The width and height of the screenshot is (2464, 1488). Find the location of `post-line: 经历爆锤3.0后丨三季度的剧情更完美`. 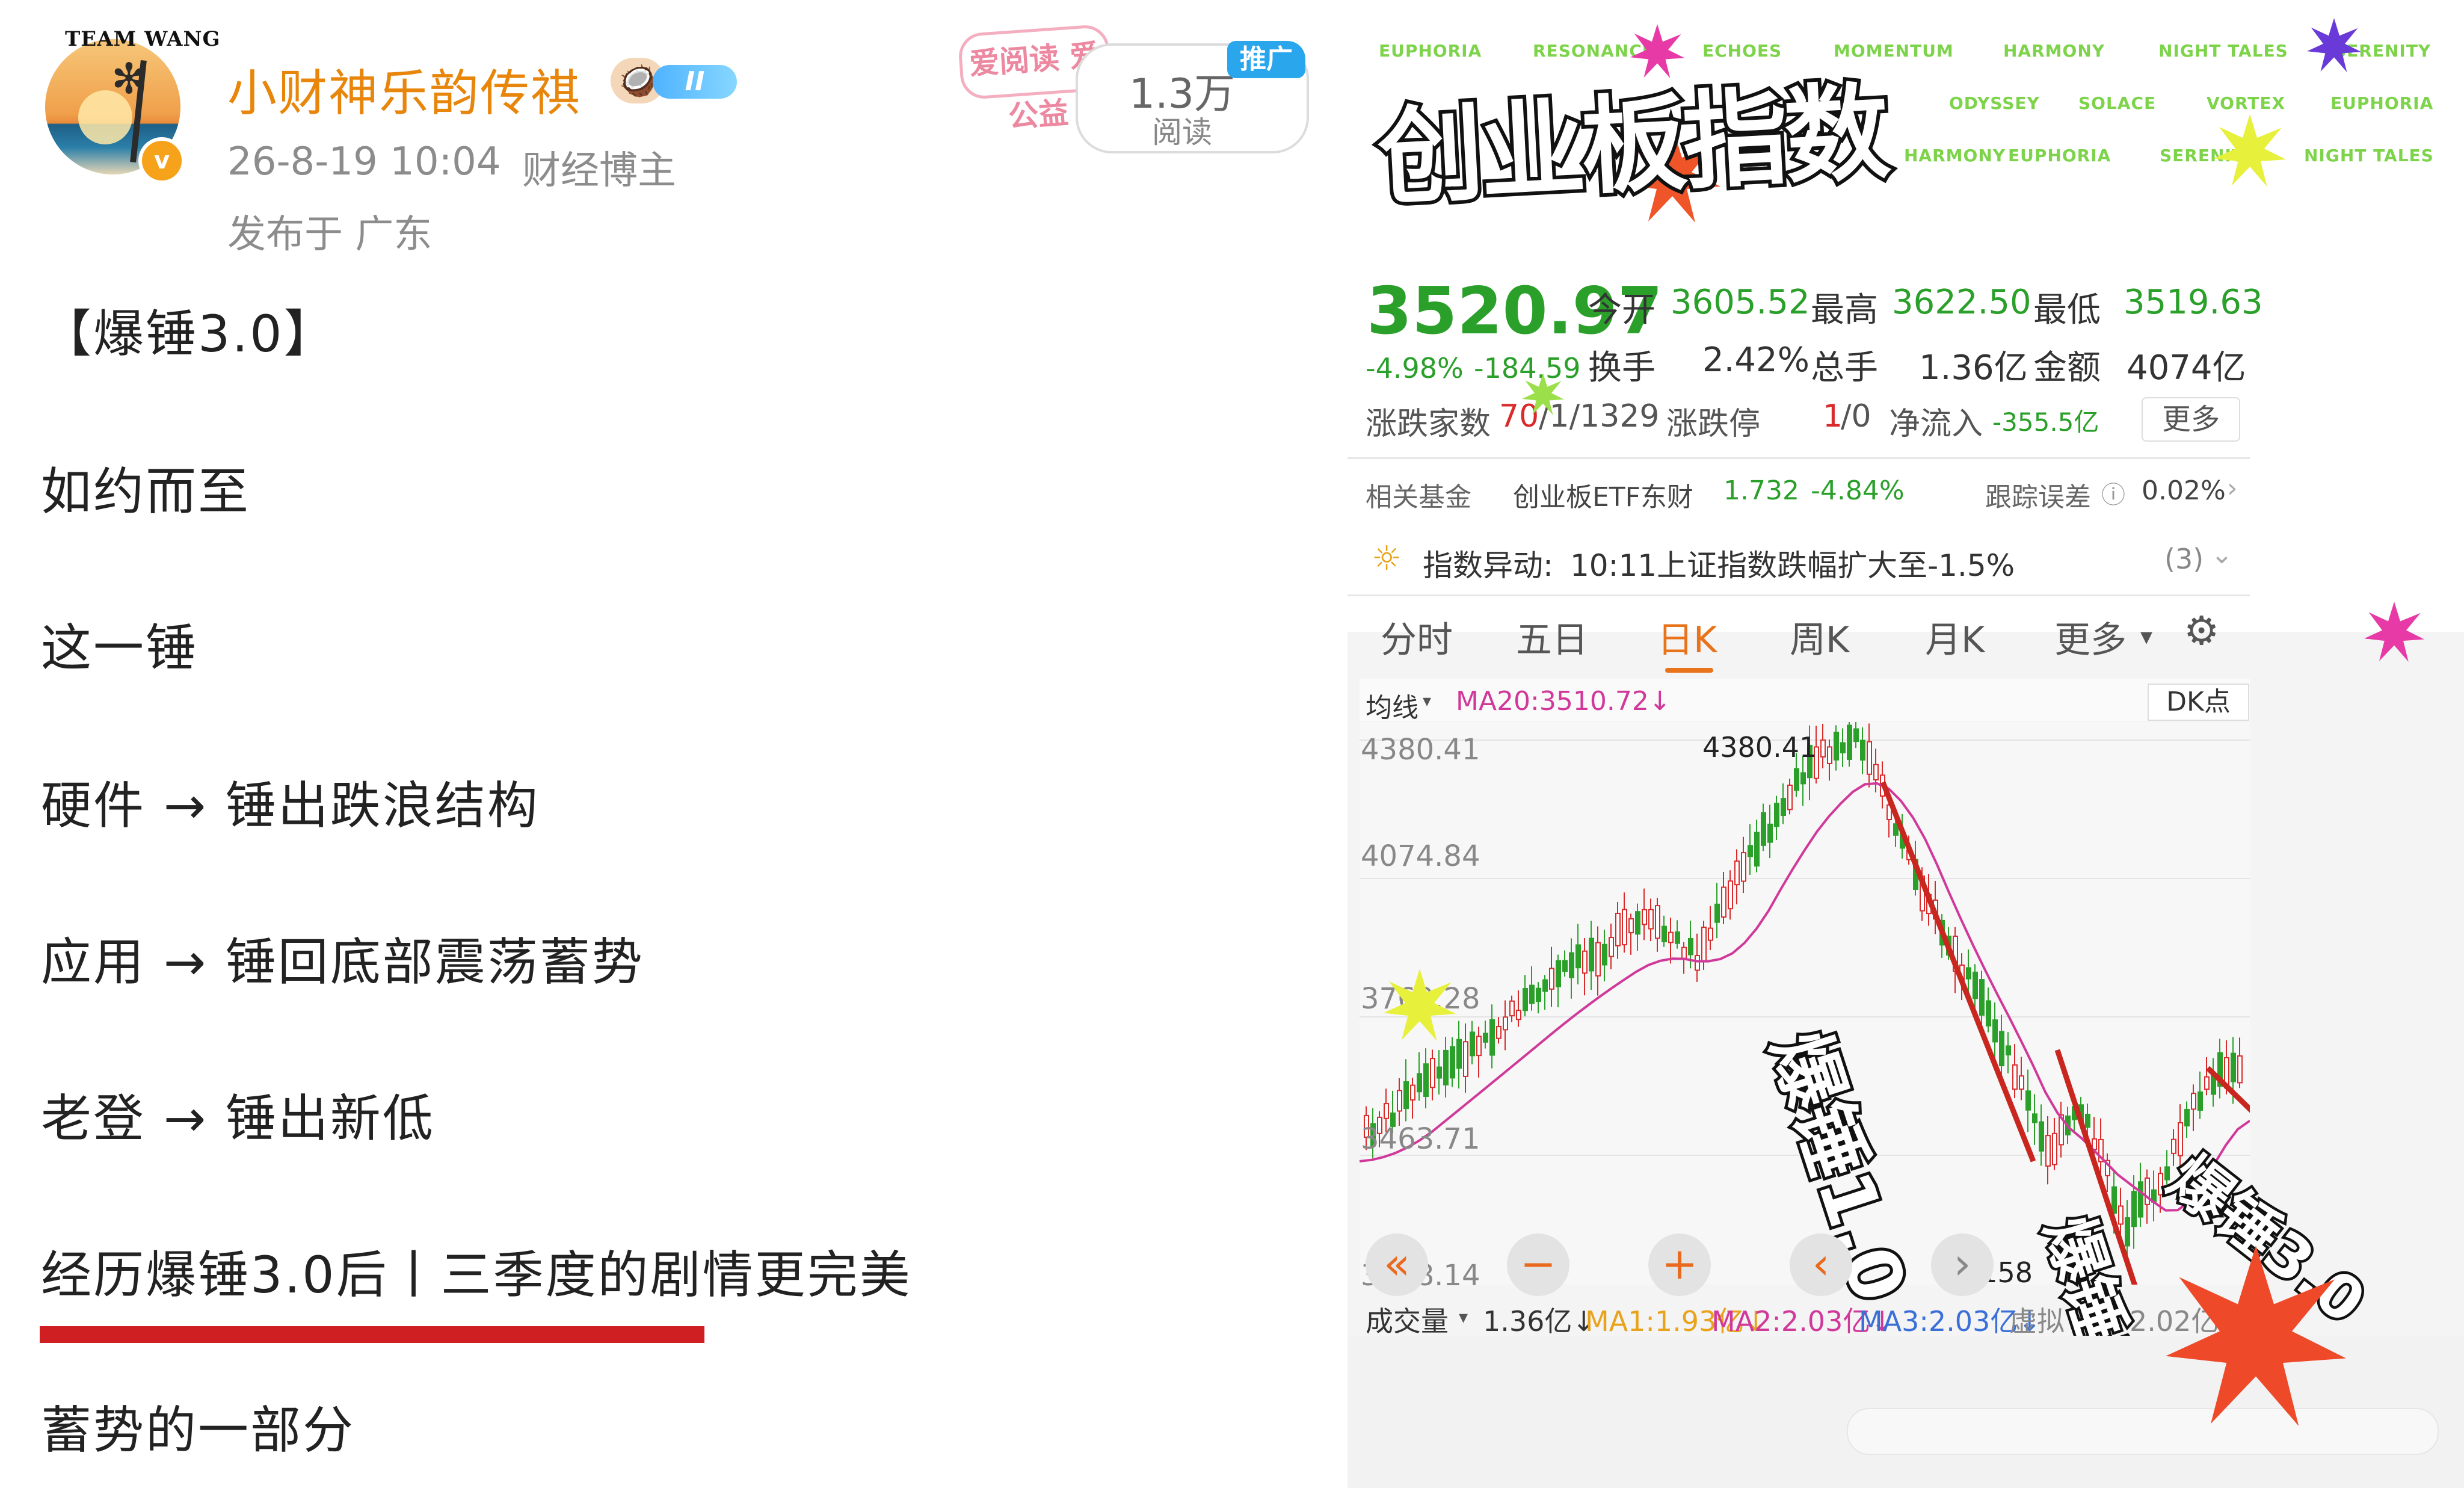

post-line: 经历爆锤3.0后丨三季度的剧情更完美 is located at coordinates (477, 1275).